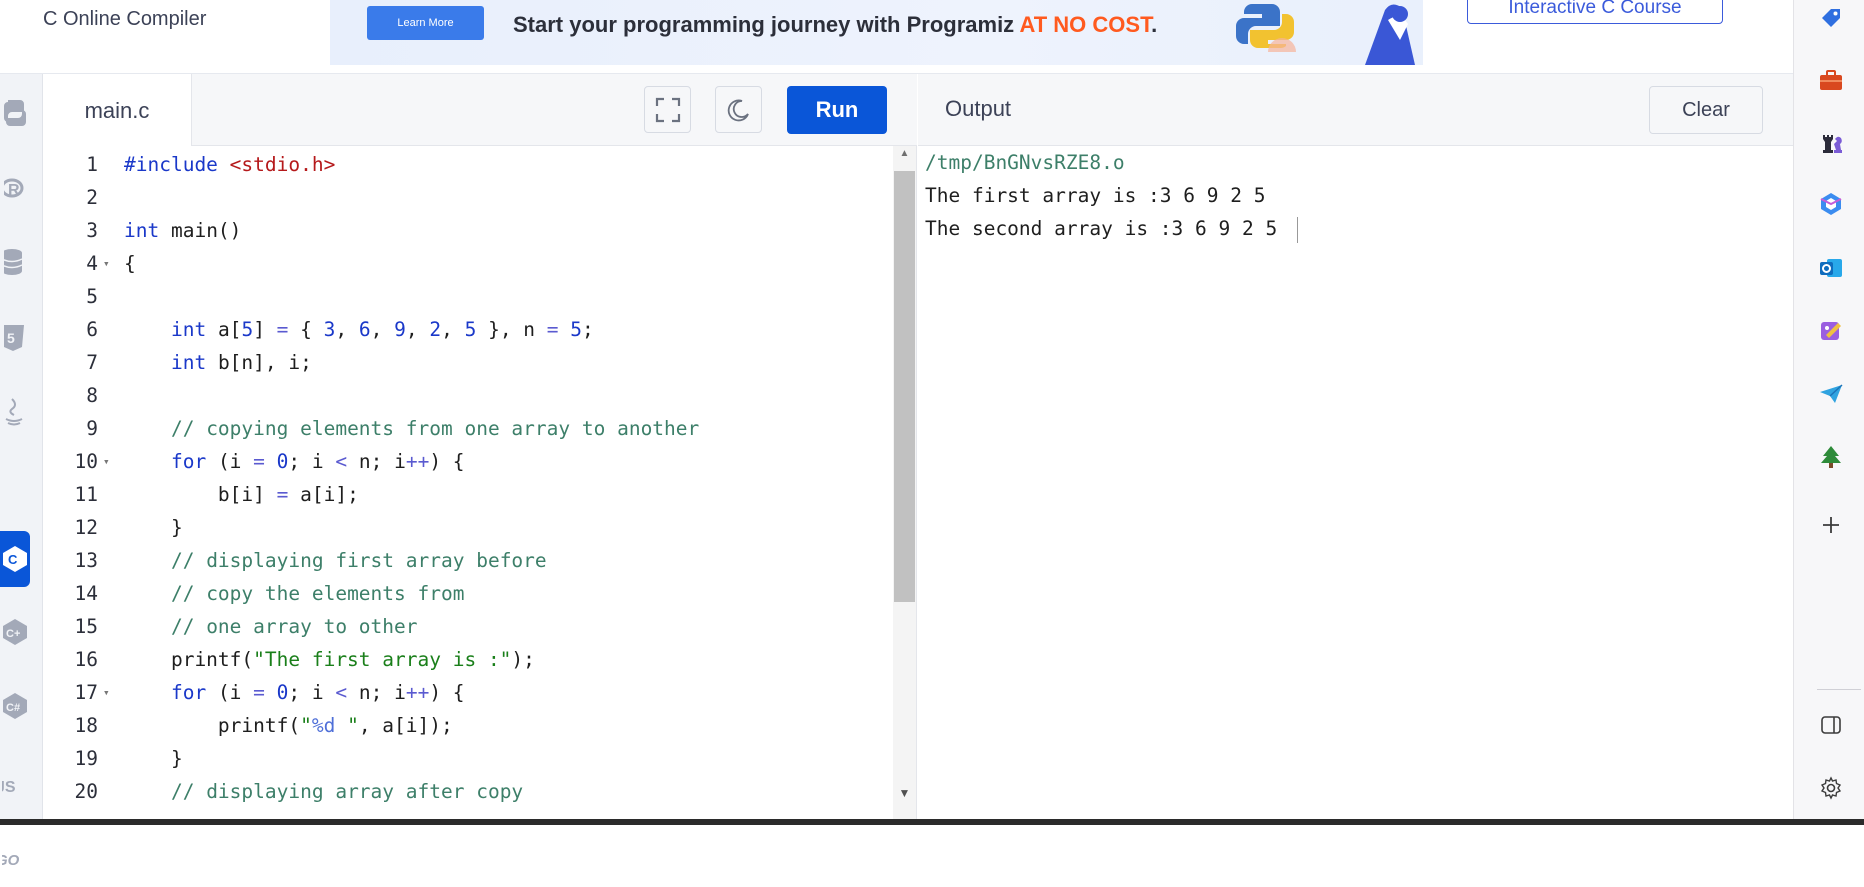  I want to click on clear-button: Clear, so click(1706, 110).